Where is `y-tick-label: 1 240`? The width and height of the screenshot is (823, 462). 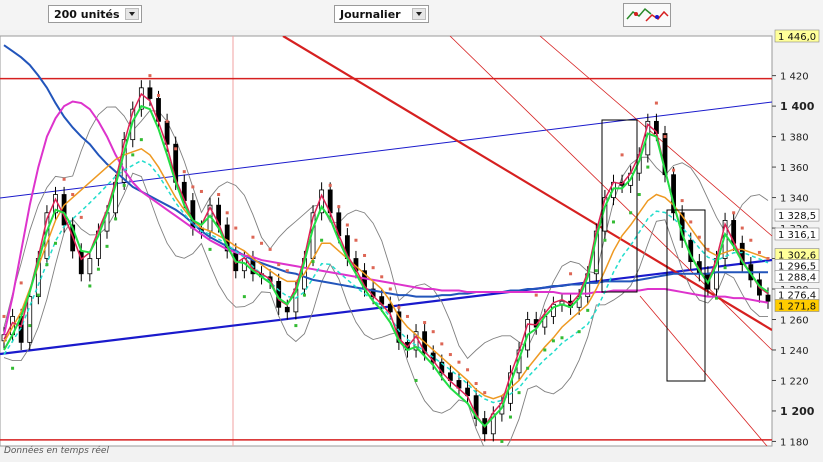
y-tick-label: 1 240 is located at coordinates (794, 351).